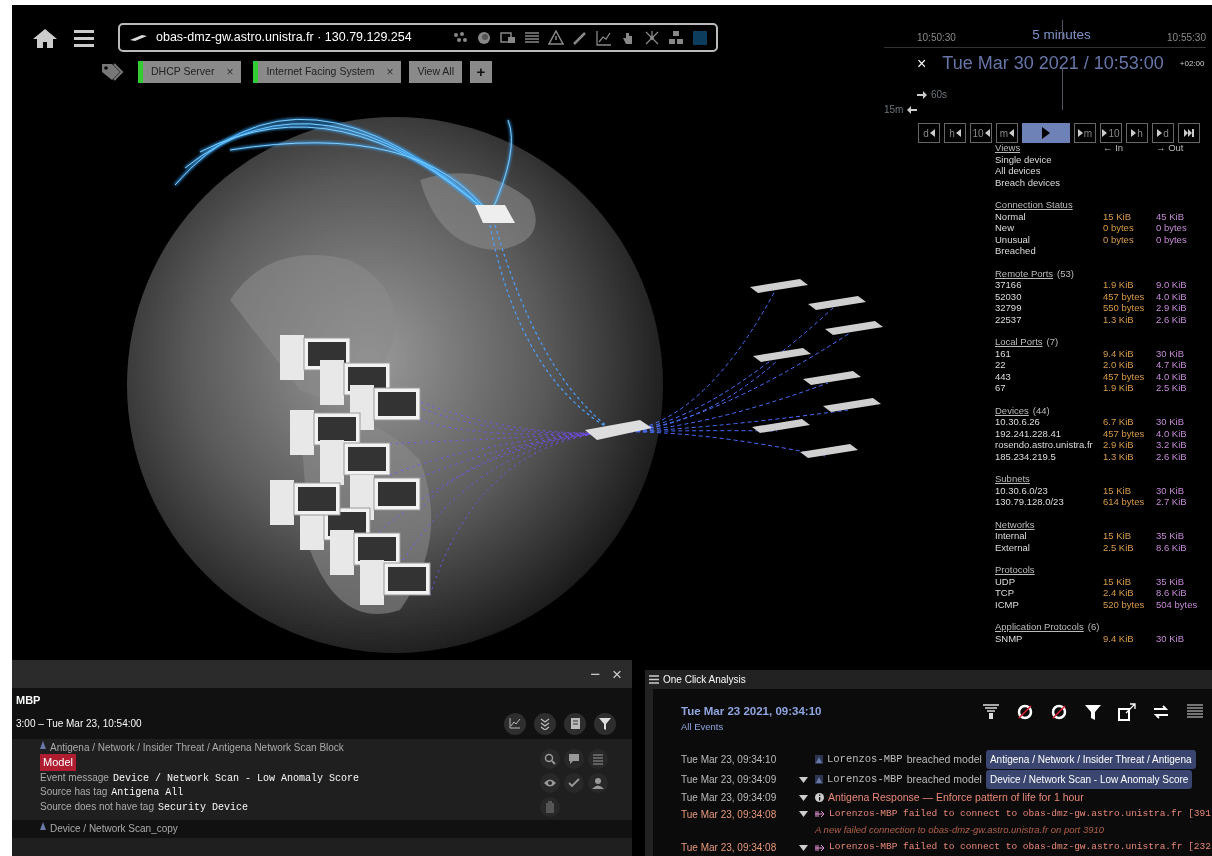 The image size is (1212, 856). Describe the element at coordinates (1117, 490) in the screenshot. I see `in-value: 15 KiB` at that location.